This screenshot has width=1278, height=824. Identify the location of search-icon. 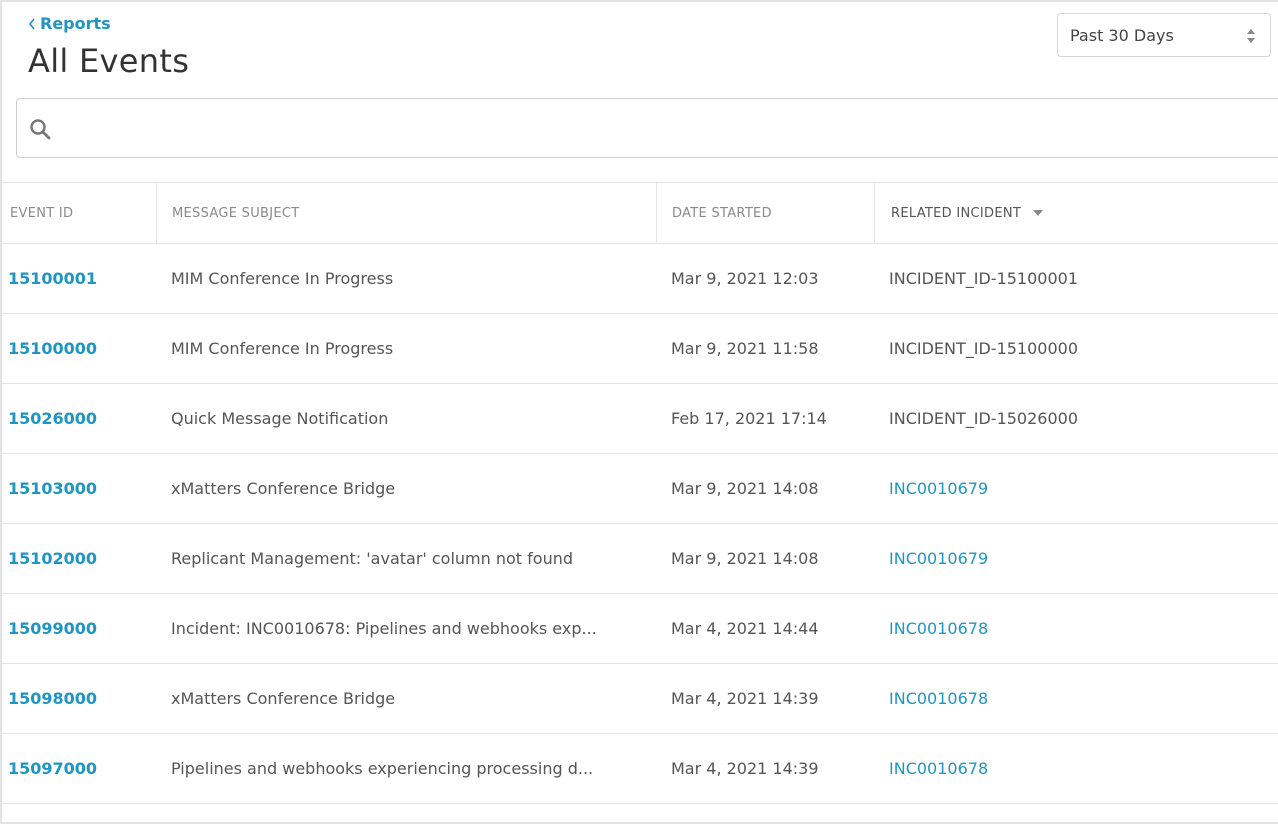
(40, 129).